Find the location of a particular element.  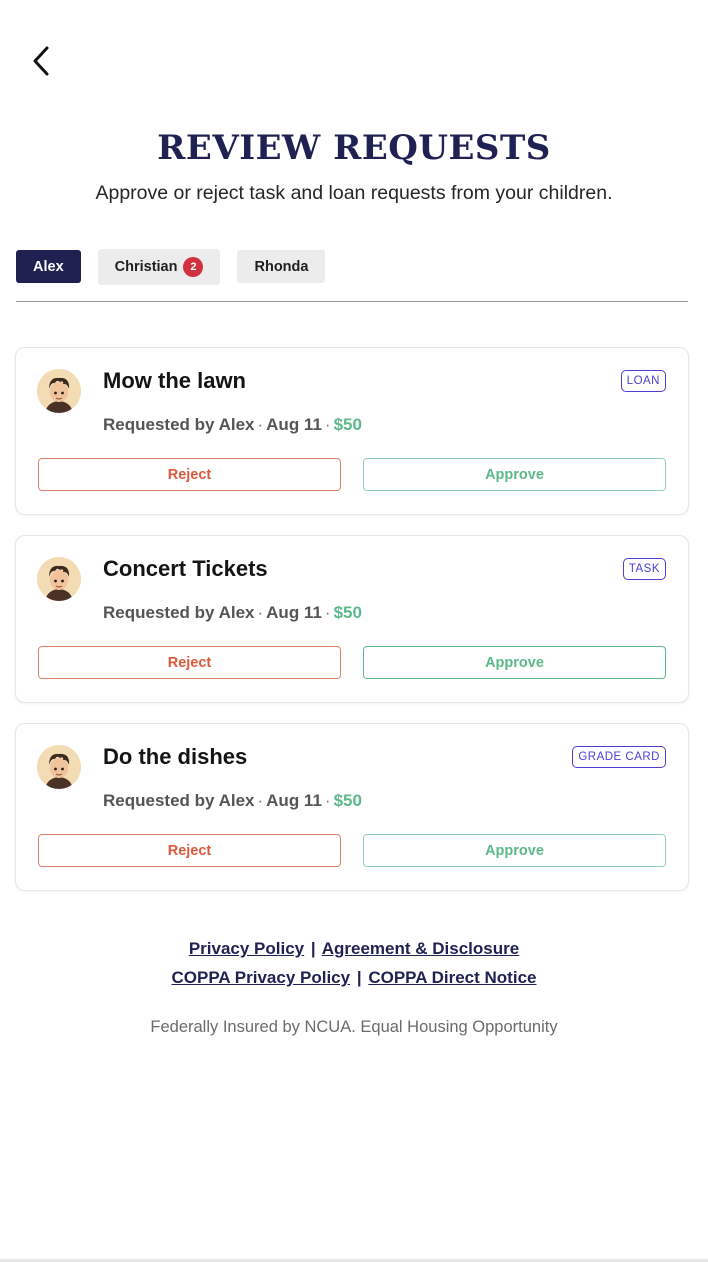

agreement-disclosure-link: Agreement & Disclosure is located at coordinates (420, 948).